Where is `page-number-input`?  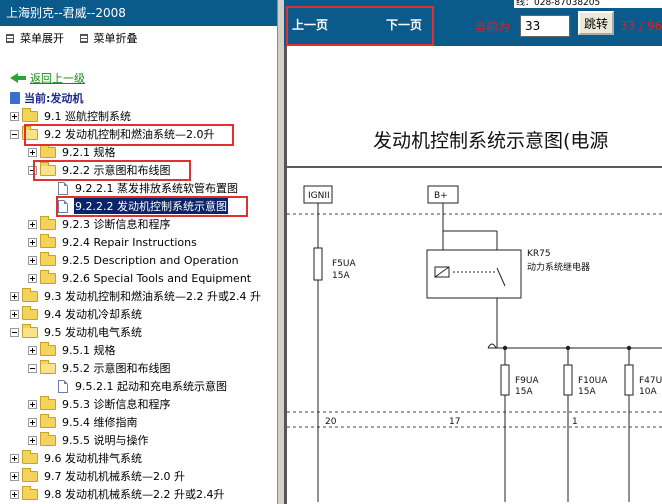
page-number-input is located at coordinates (545, 26).